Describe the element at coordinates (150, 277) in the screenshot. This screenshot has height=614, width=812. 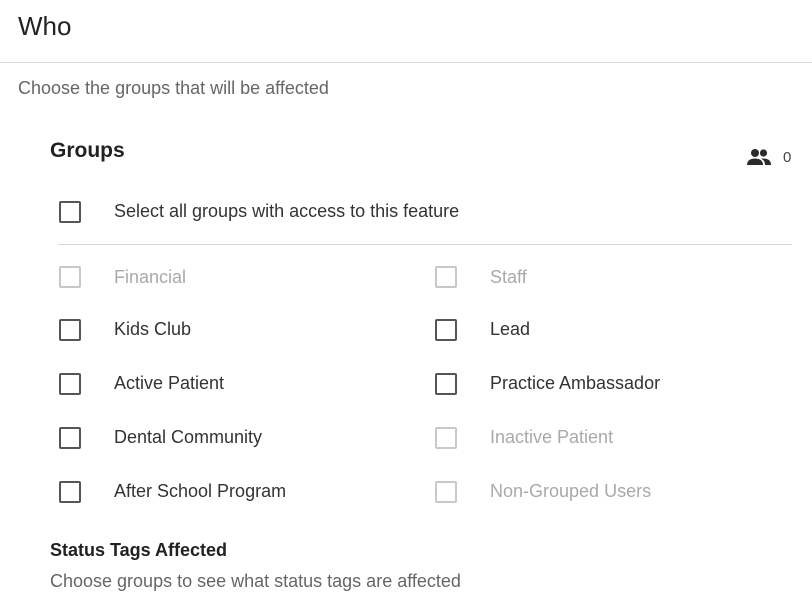
I see `group-label-financial: Financial` at that location.